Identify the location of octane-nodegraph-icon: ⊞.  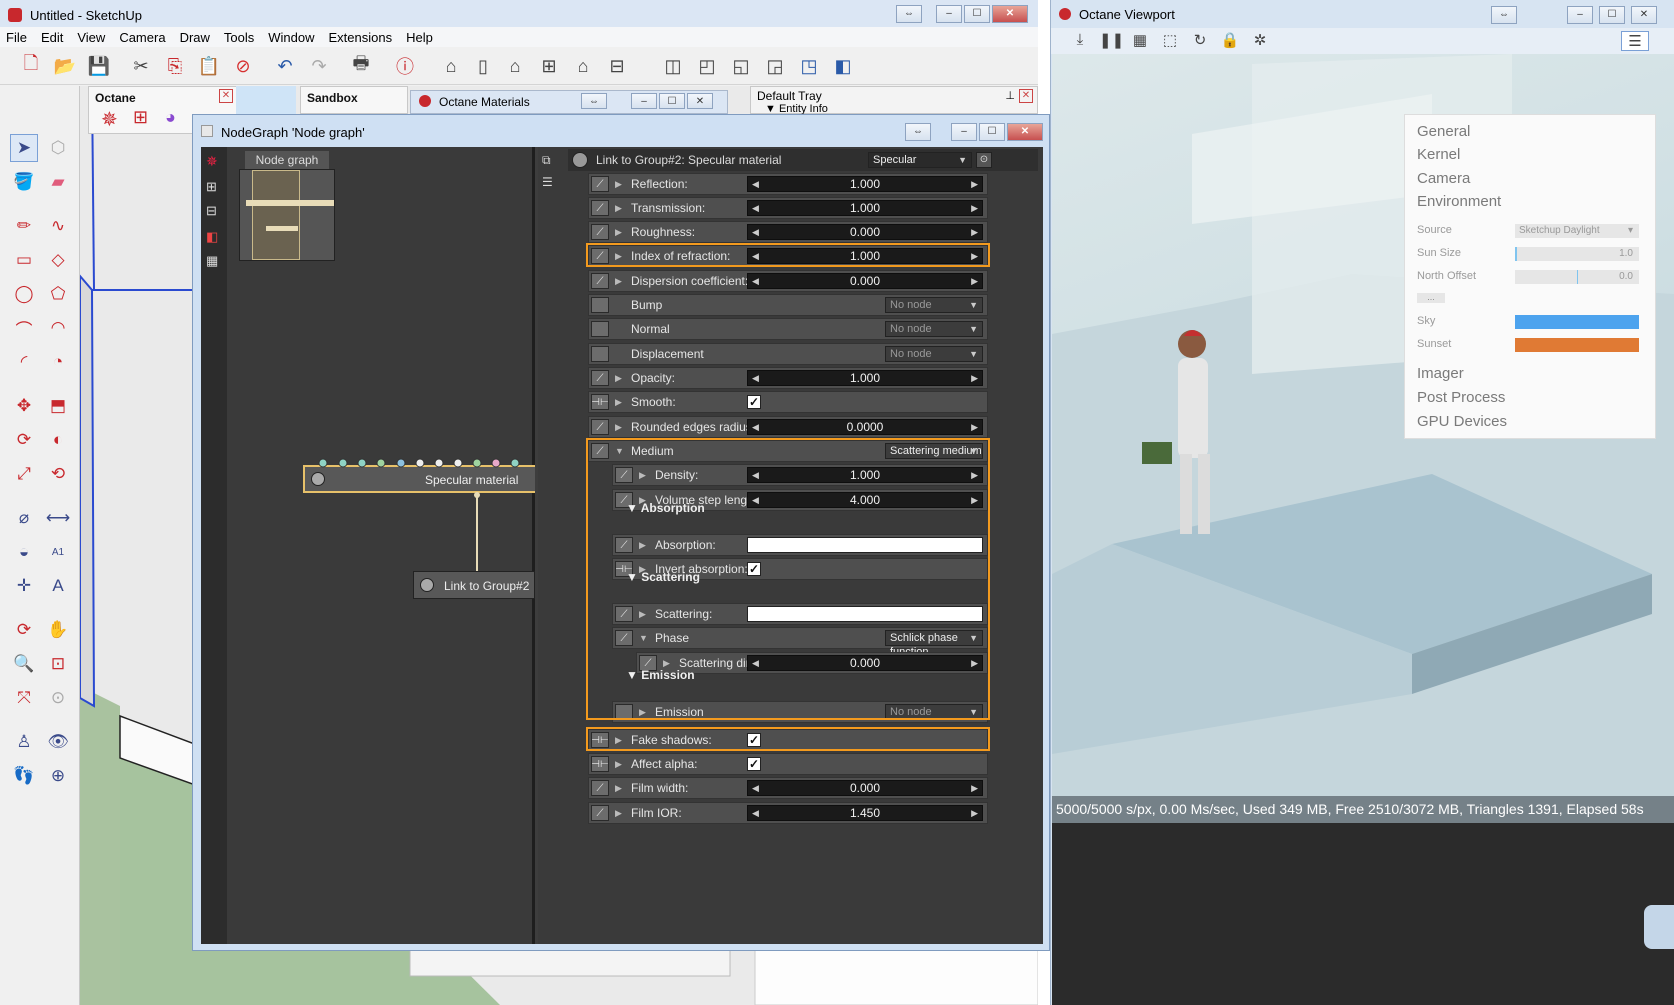
(140, 117).